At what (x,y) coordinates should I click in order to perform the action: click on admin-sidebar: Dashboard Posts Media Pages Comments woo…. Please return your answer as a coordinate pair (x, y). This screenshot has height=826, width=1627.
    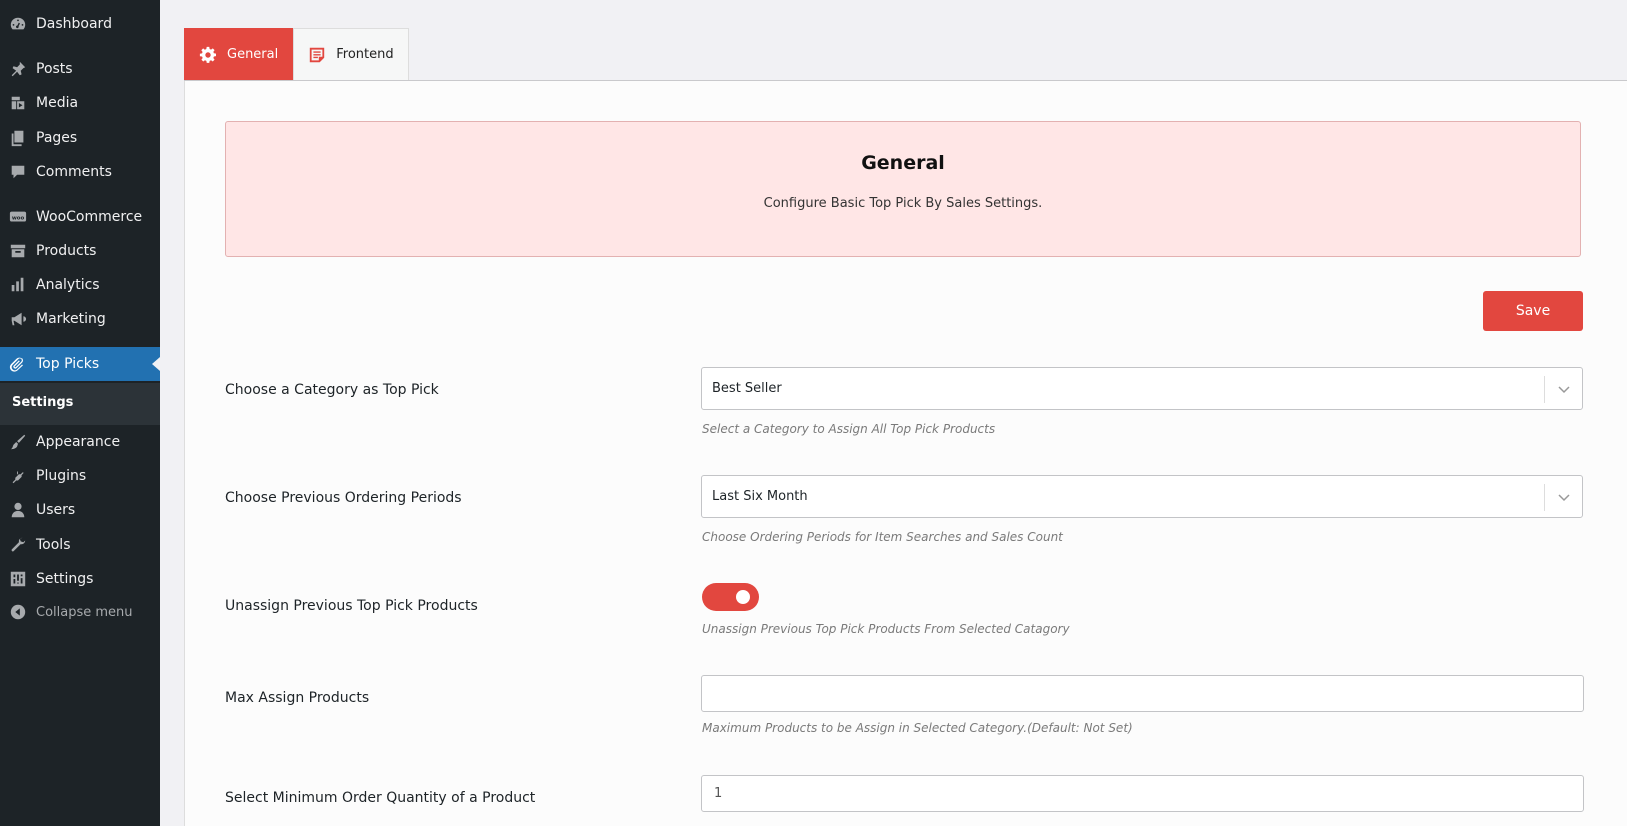
    Looking at the image, I should click on (80, 413).